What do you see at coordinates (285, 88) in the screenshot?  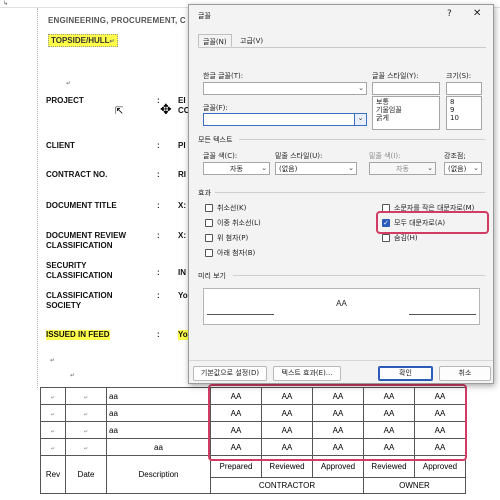 I see `korean-font-select: ⌄` at bounding box center [285, 88].